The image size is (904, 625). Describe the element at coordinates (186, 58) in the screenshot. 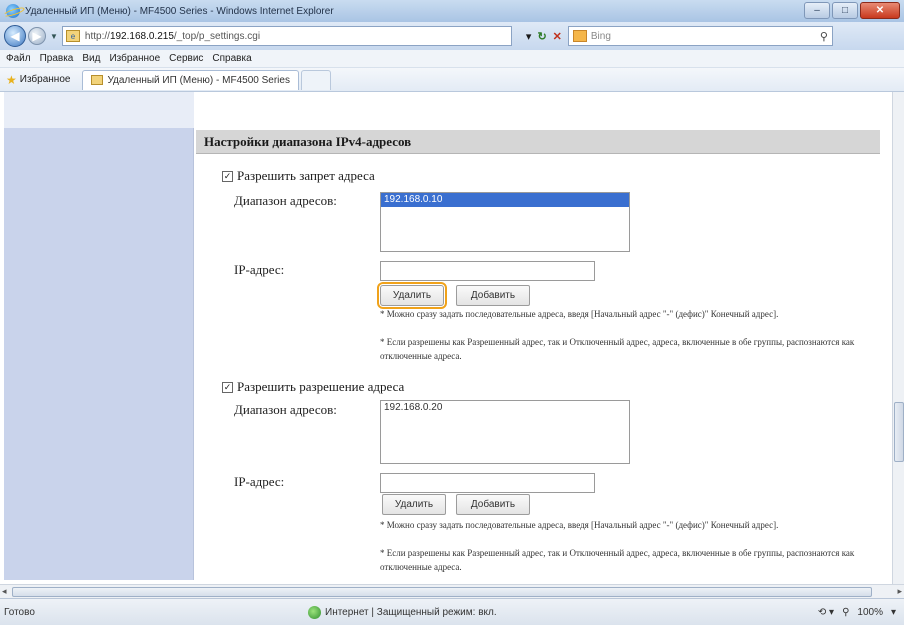

I see `menu-tools: Сервис` at that location.